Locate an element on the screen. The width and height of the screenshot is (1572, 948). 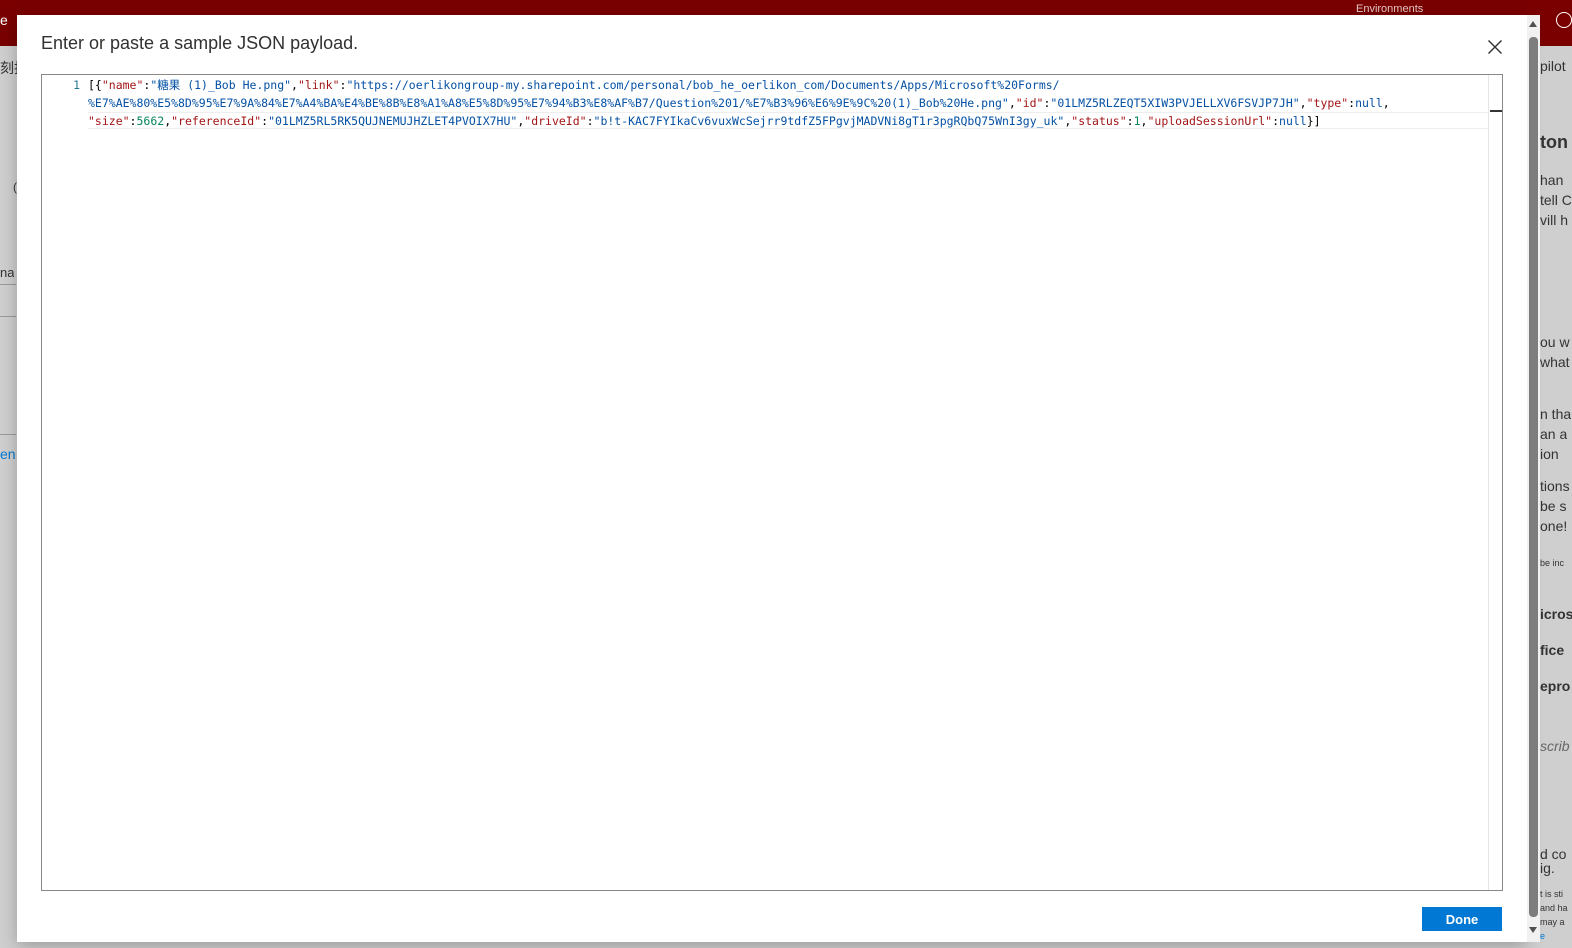
bg-text-fragment: t is sti is located at coordinates (1552, 894).